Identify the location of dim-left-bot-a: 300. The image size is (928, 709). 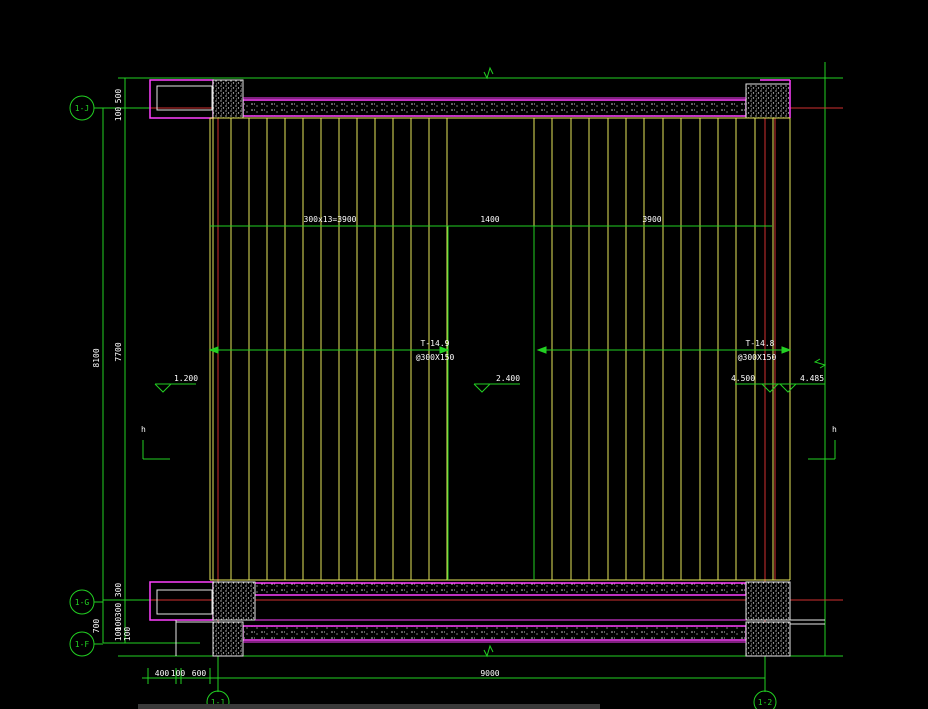
(118, 590).